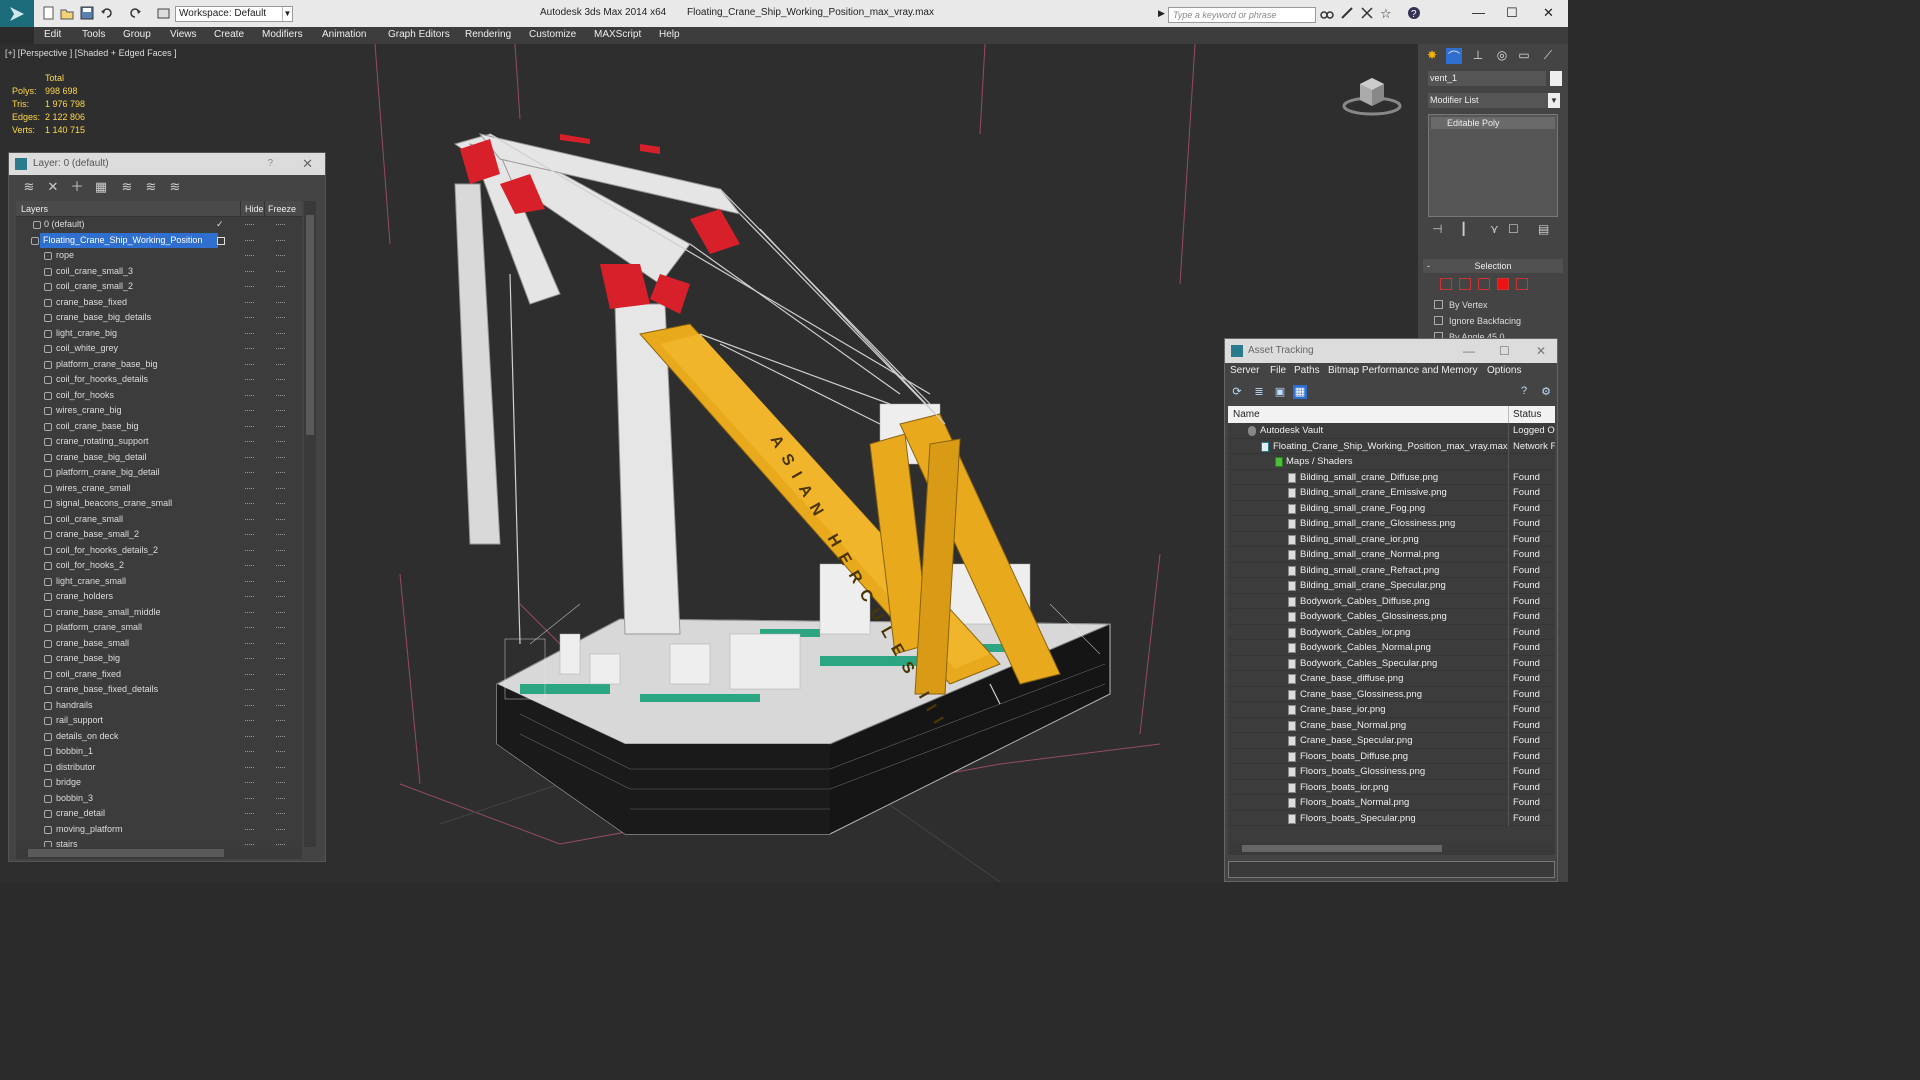  What do you see at coordinates (34, 209) in the screenshot?
I see `col-layers: Layers` at bounding box center [34, 209].